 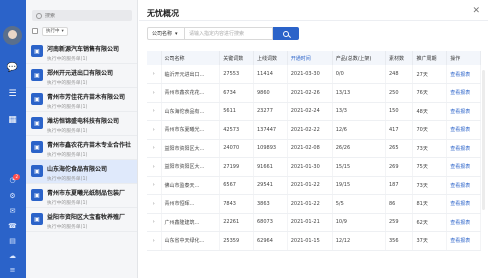 What do you see at coordinates (359, 111) in the screenshot?
I see `table-cell: 13/3` at bounding box center [359, 111].